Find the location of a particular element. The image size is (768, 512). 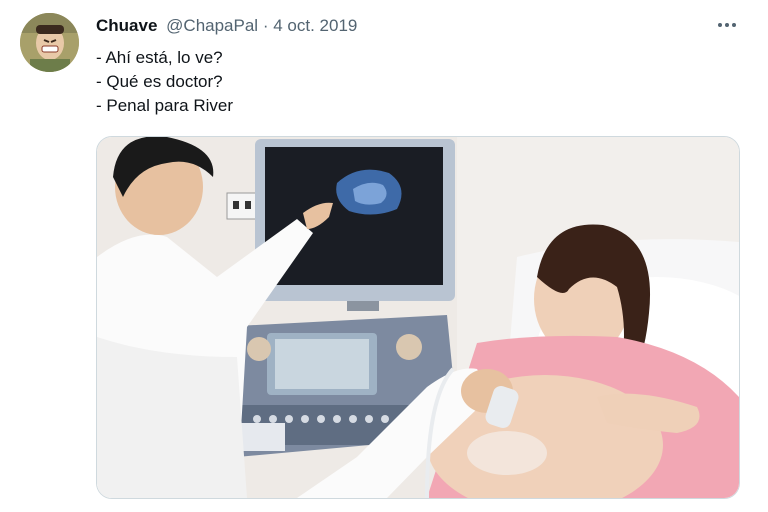

tweet-date: 4 oct. 2019 is located at coordinates (315, 25).